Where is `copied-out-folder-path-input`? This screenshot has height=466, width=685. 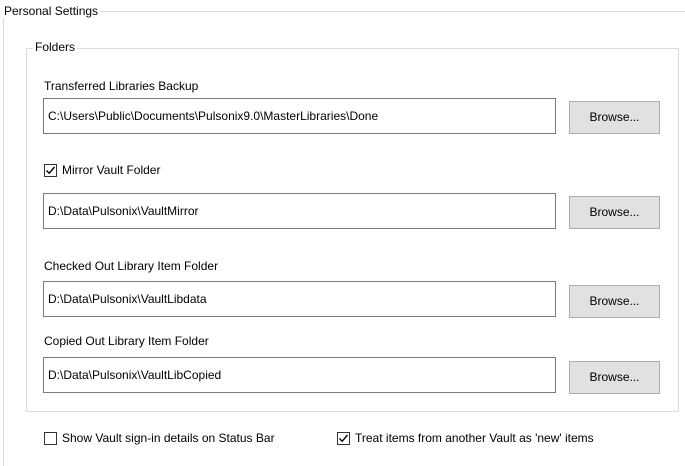 copied-out-folder-path-input is located at coordinates (299, 375).